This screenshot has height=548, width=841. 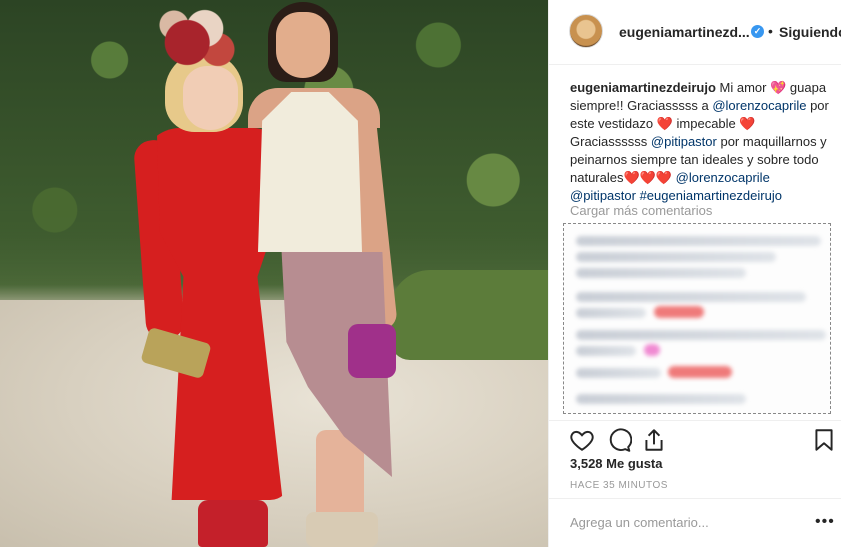 What do you see at coordinates (619, 440) in the screenshot?
I see `comment-icon` at bounding box center [619, 440].